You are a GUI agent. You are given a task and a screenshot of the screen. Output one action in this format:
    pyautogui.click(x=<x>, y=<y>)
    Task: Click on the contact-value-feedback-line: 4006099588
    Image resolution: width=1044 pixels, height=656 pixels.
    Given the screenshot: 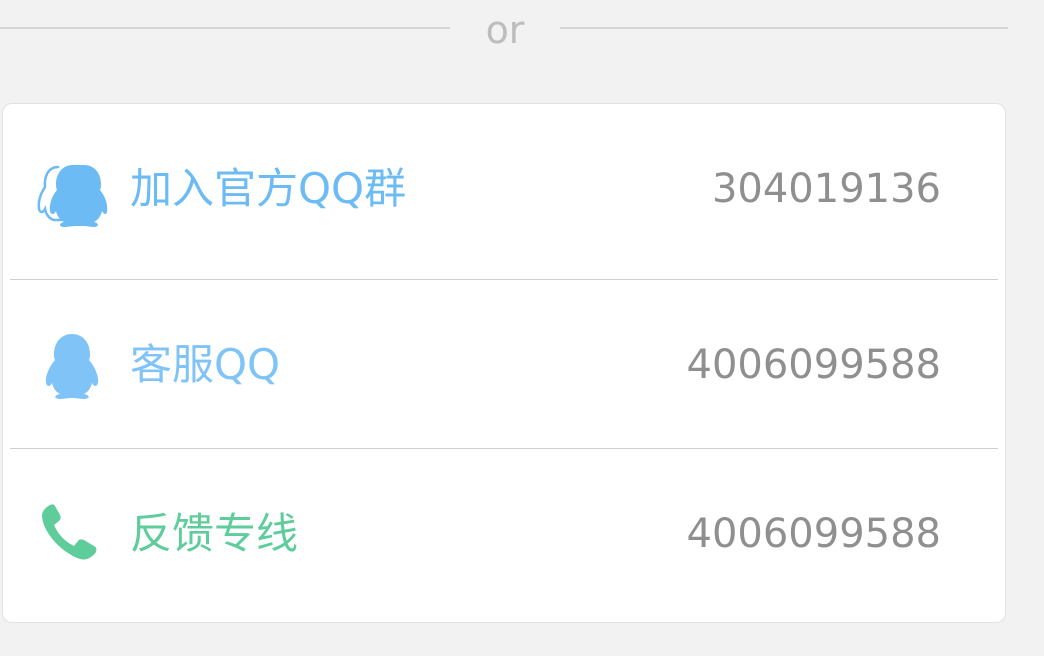 What is the action you would take?
    pyautogui.click(x=814, y=534)
    